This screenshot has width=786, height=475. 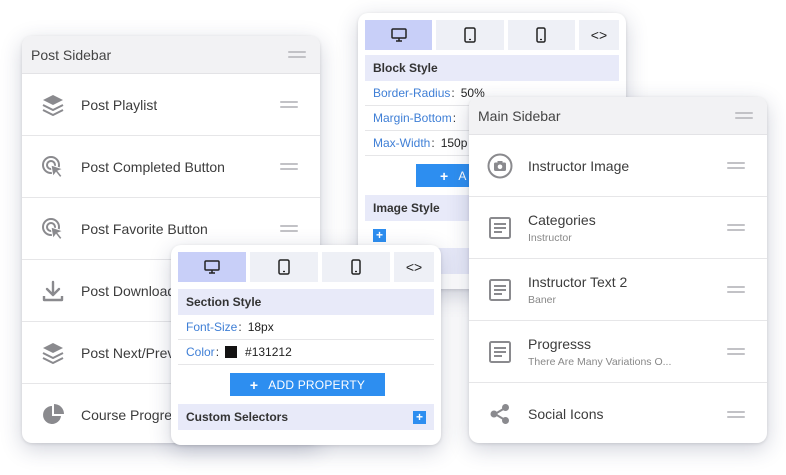 What do you see at coordinates (171, 105) in the screenshot?
I see `post-playlist-item: Post Playlist` at bounding box center [171, 105].